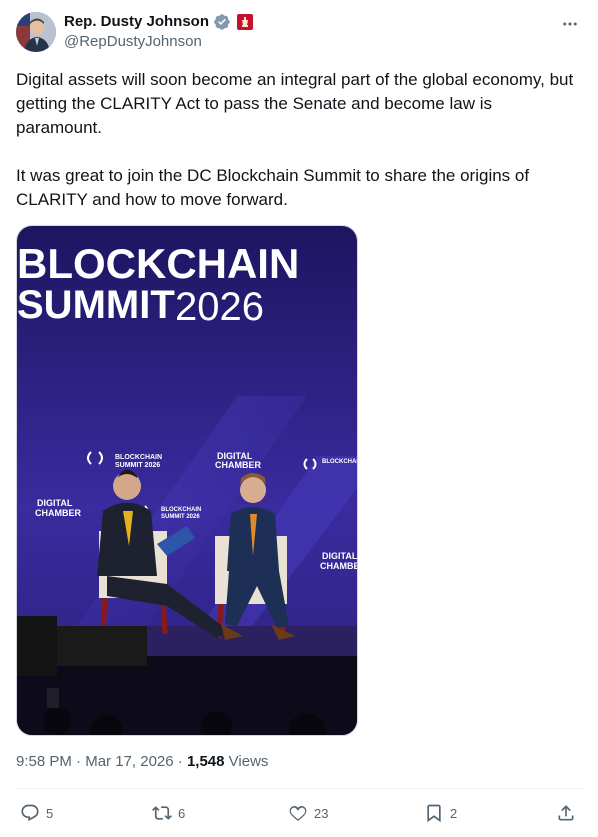 This screenshot has height=837, width=598. What do you see at coordinates (340, 556) in the screenshot?
I see `backdrop-chamber-3a: DIGITAL` at bounding box center [340, 556].